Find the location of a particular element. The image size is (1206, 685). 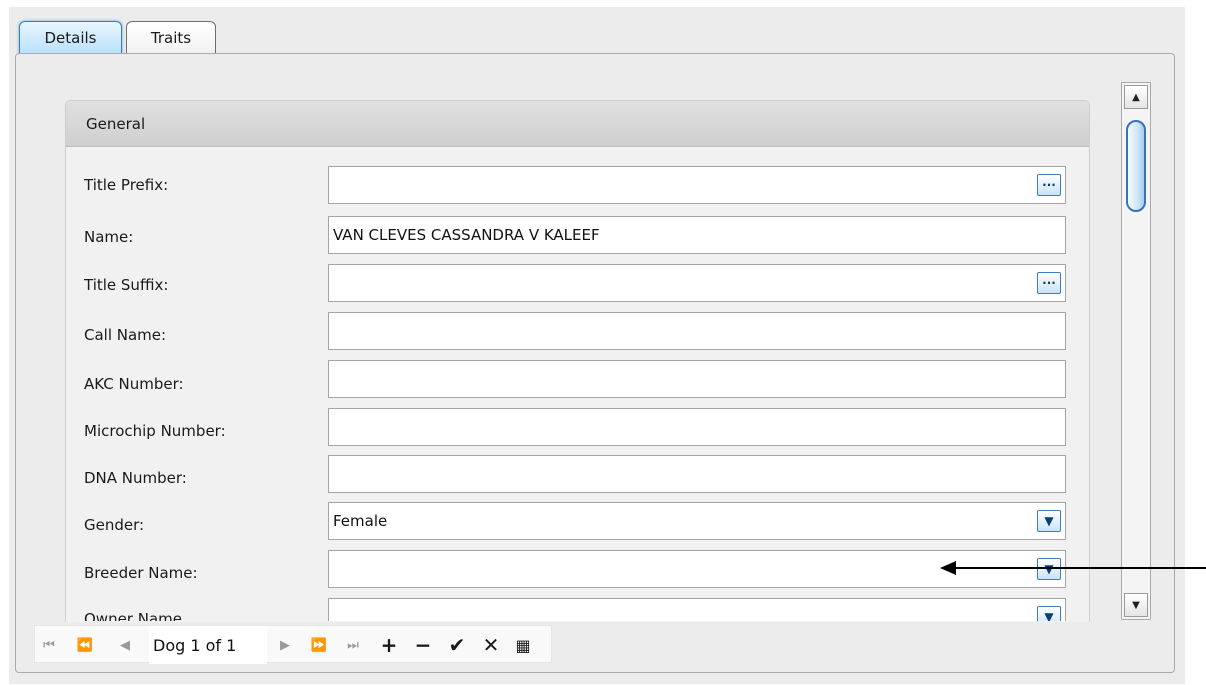

call-name-label: Call Name: is located at coordinates (125, 335).